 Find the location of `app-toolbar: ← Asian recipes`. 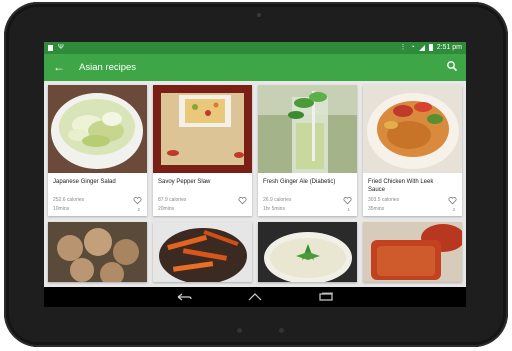

app-toolbar: ← Asian recipes is located at coordinates (255, 67).